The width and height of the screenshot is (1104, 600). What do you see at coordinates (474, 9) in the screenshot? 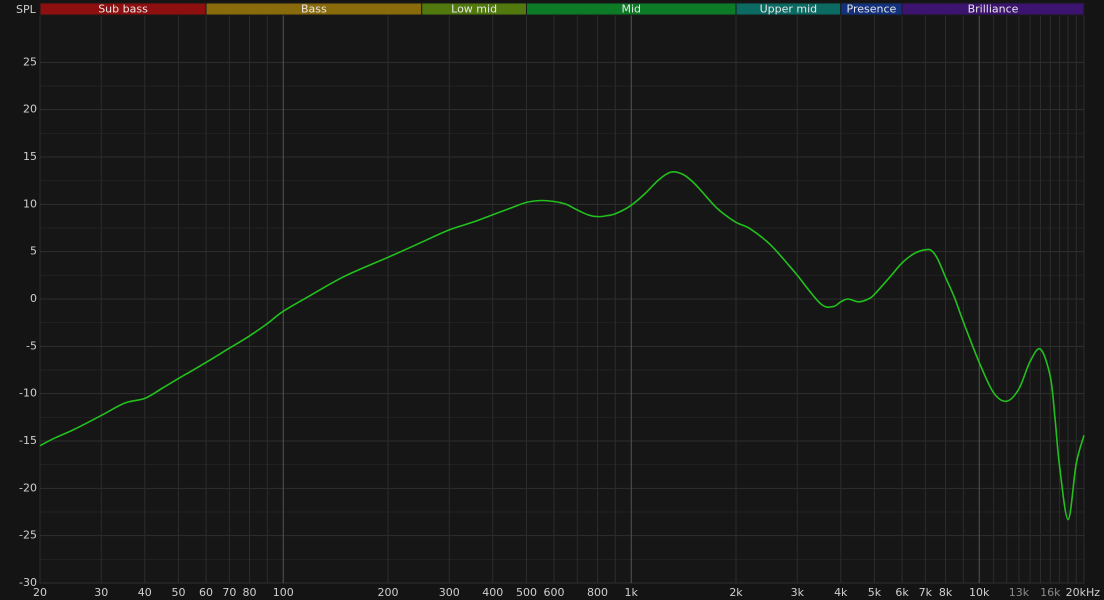
I see `band-label: Low mid` at bounding box center [474, 9].